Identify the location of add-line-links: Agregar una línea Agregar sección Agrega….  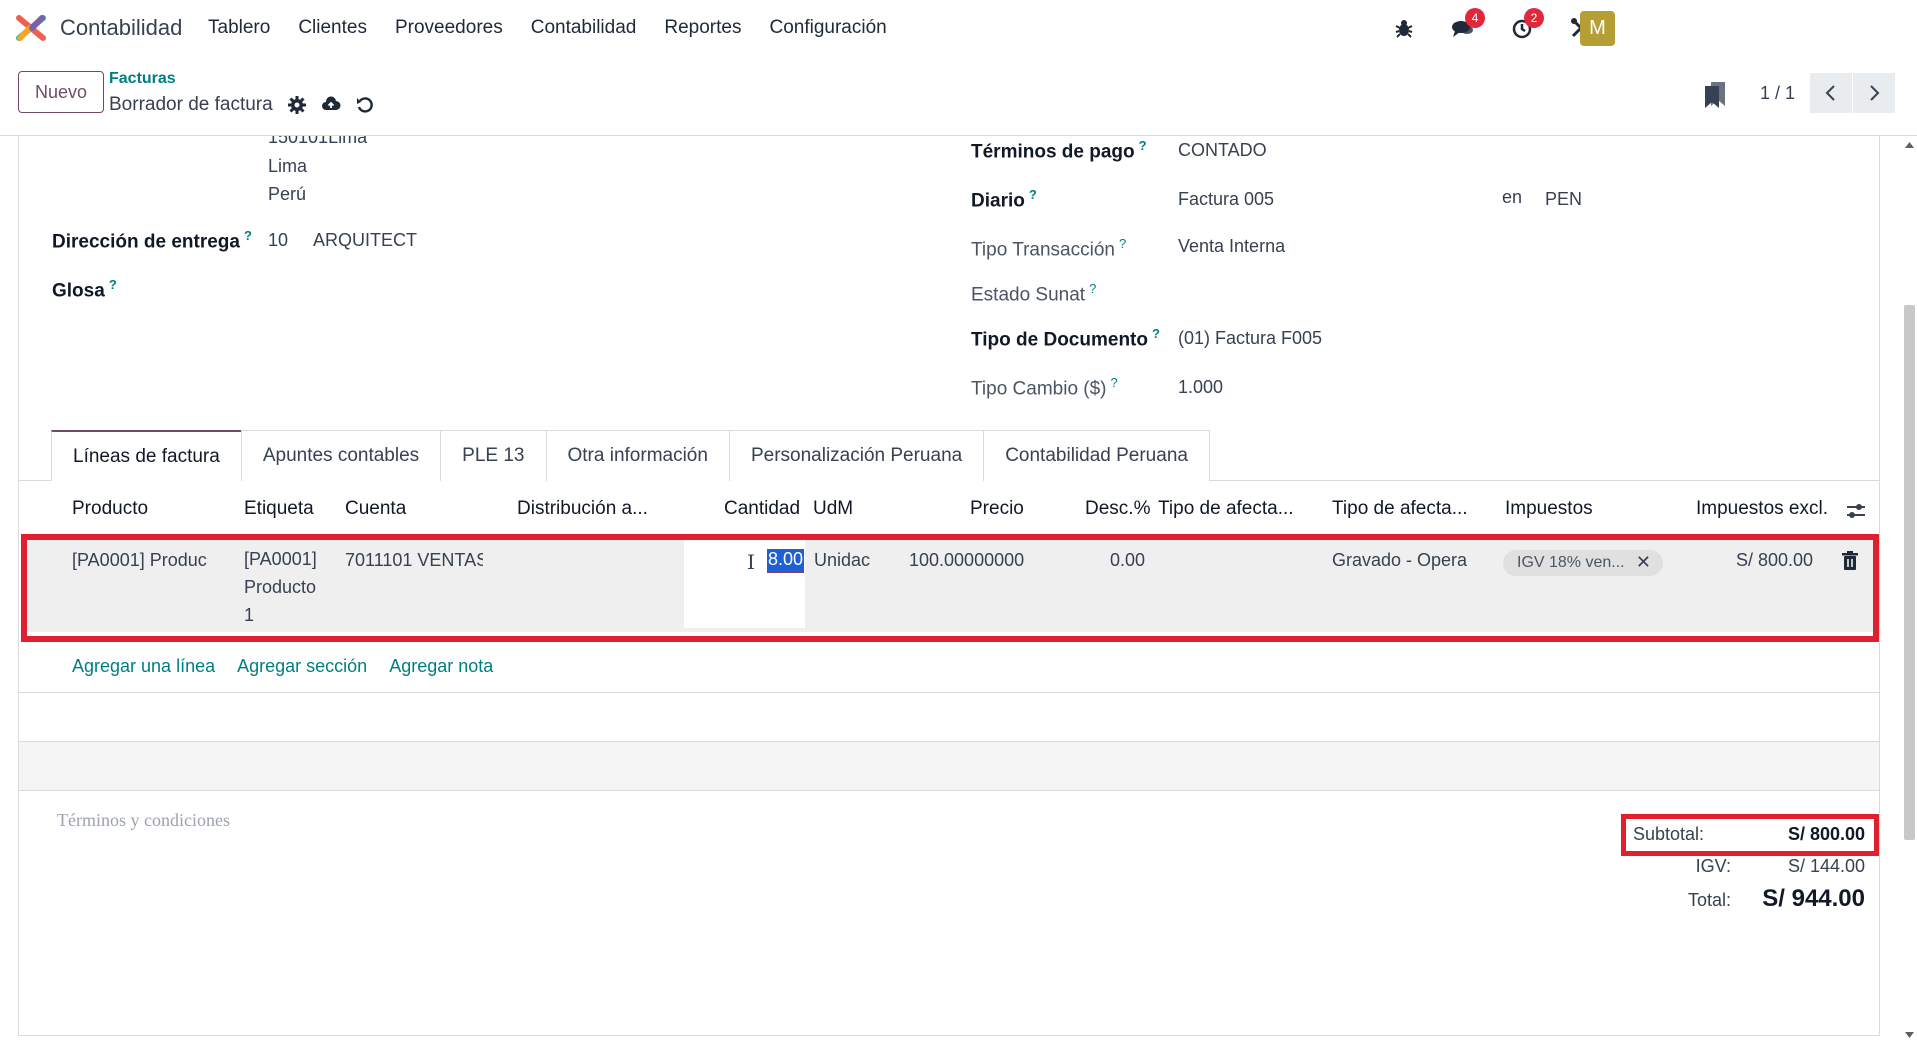
(282, 666).